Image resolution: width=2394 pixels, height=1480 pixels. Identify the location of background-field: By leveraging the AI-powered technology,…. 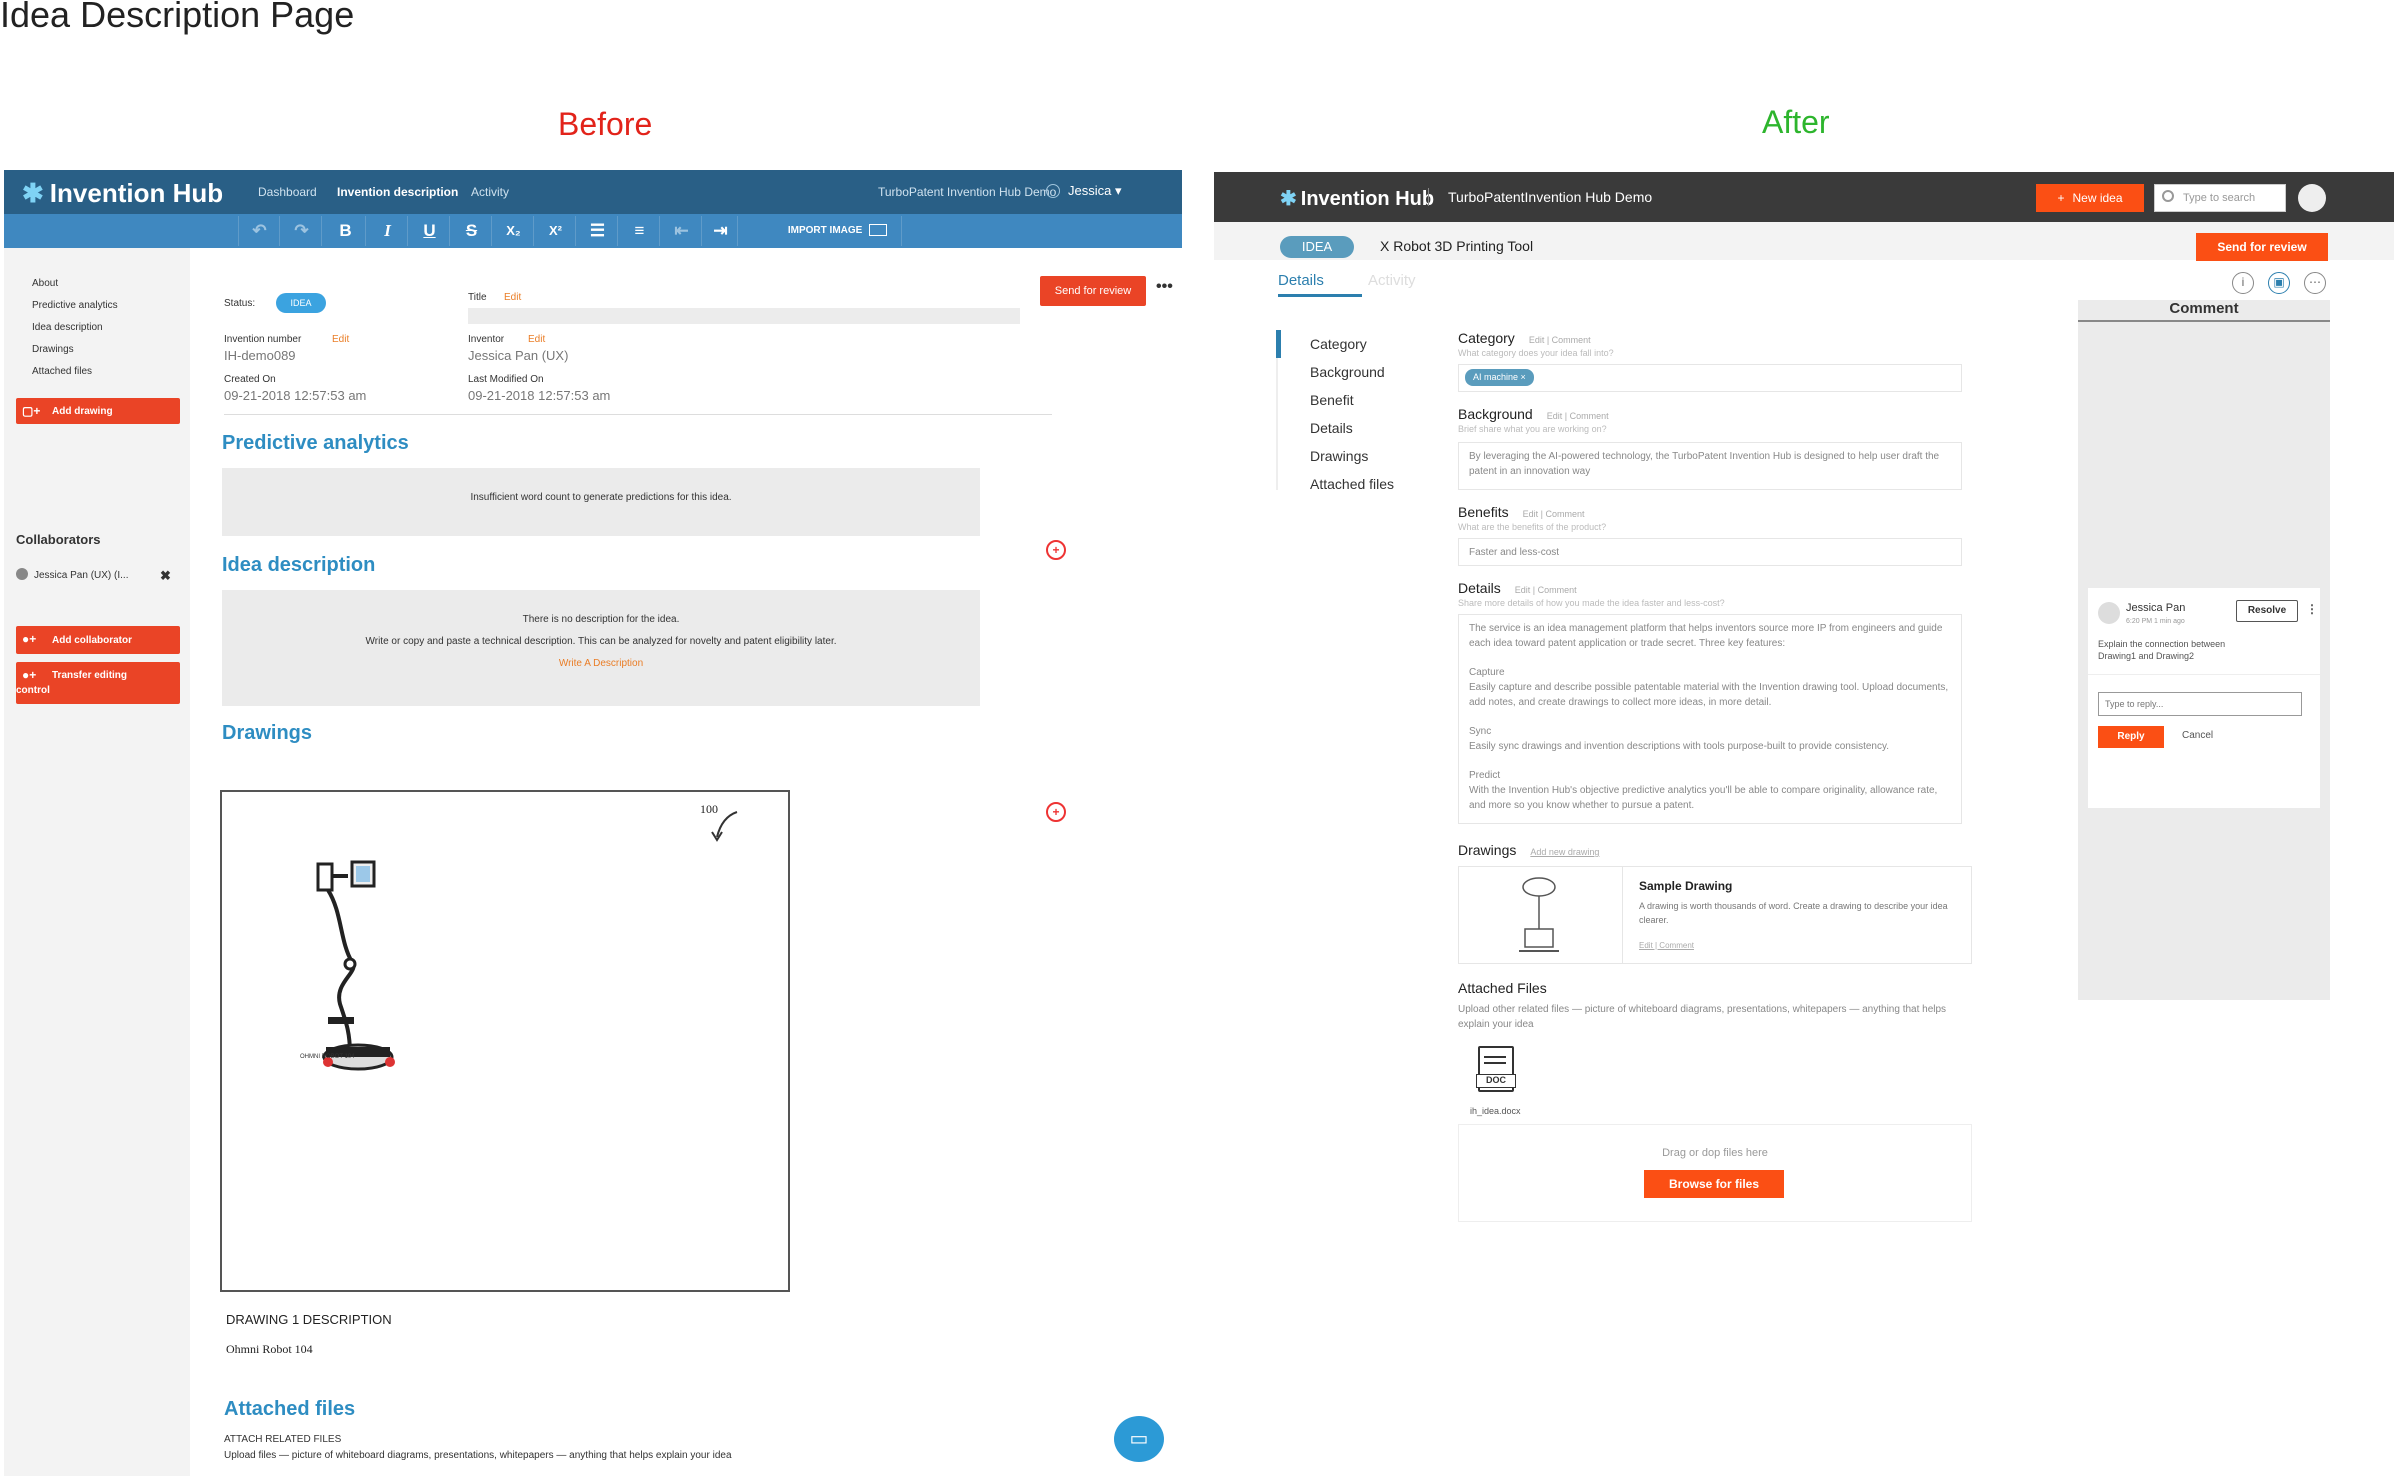
(1710, 466).